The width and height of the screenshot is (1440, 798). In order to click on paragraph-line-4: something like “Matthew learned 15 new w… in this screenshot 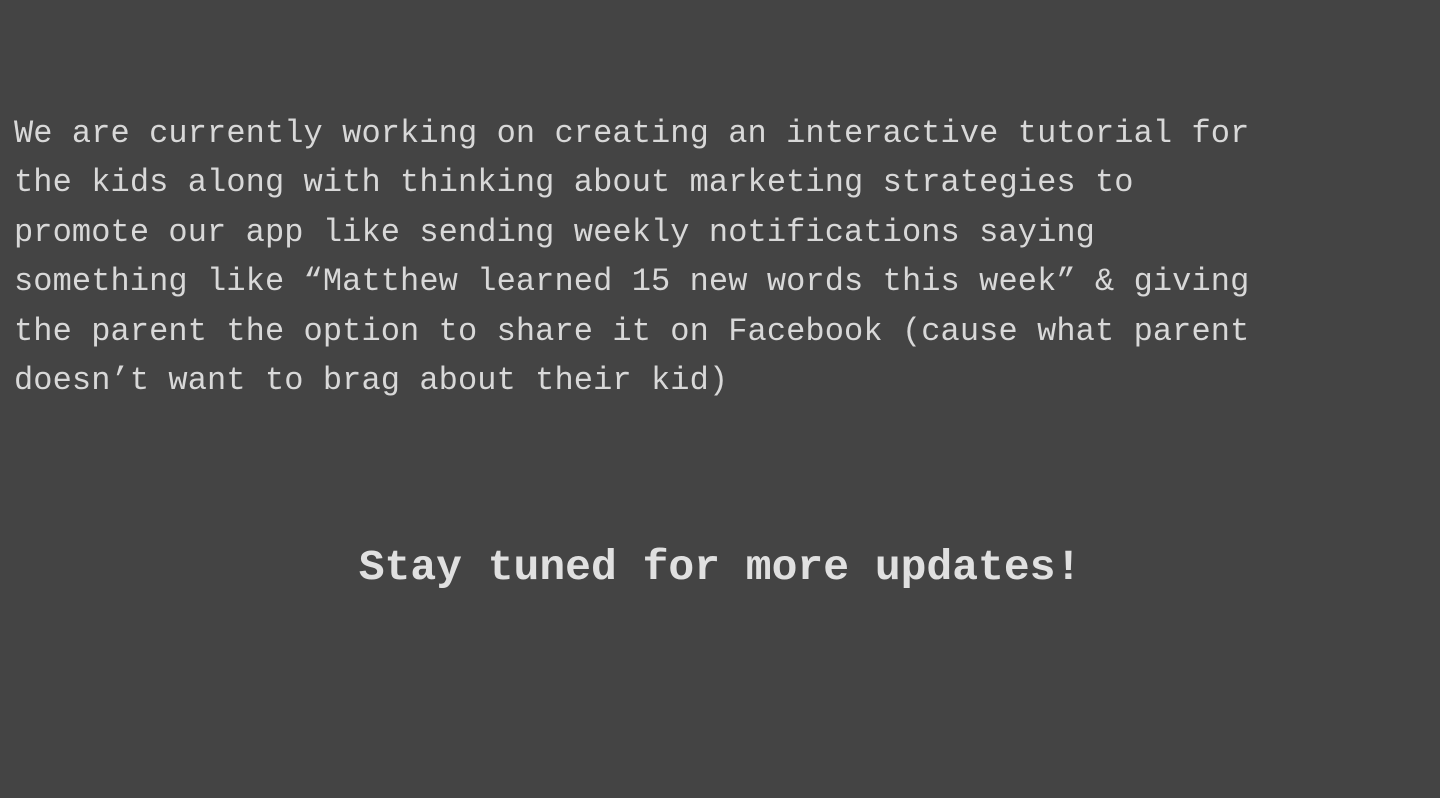, I will do `click(632, 282)`.